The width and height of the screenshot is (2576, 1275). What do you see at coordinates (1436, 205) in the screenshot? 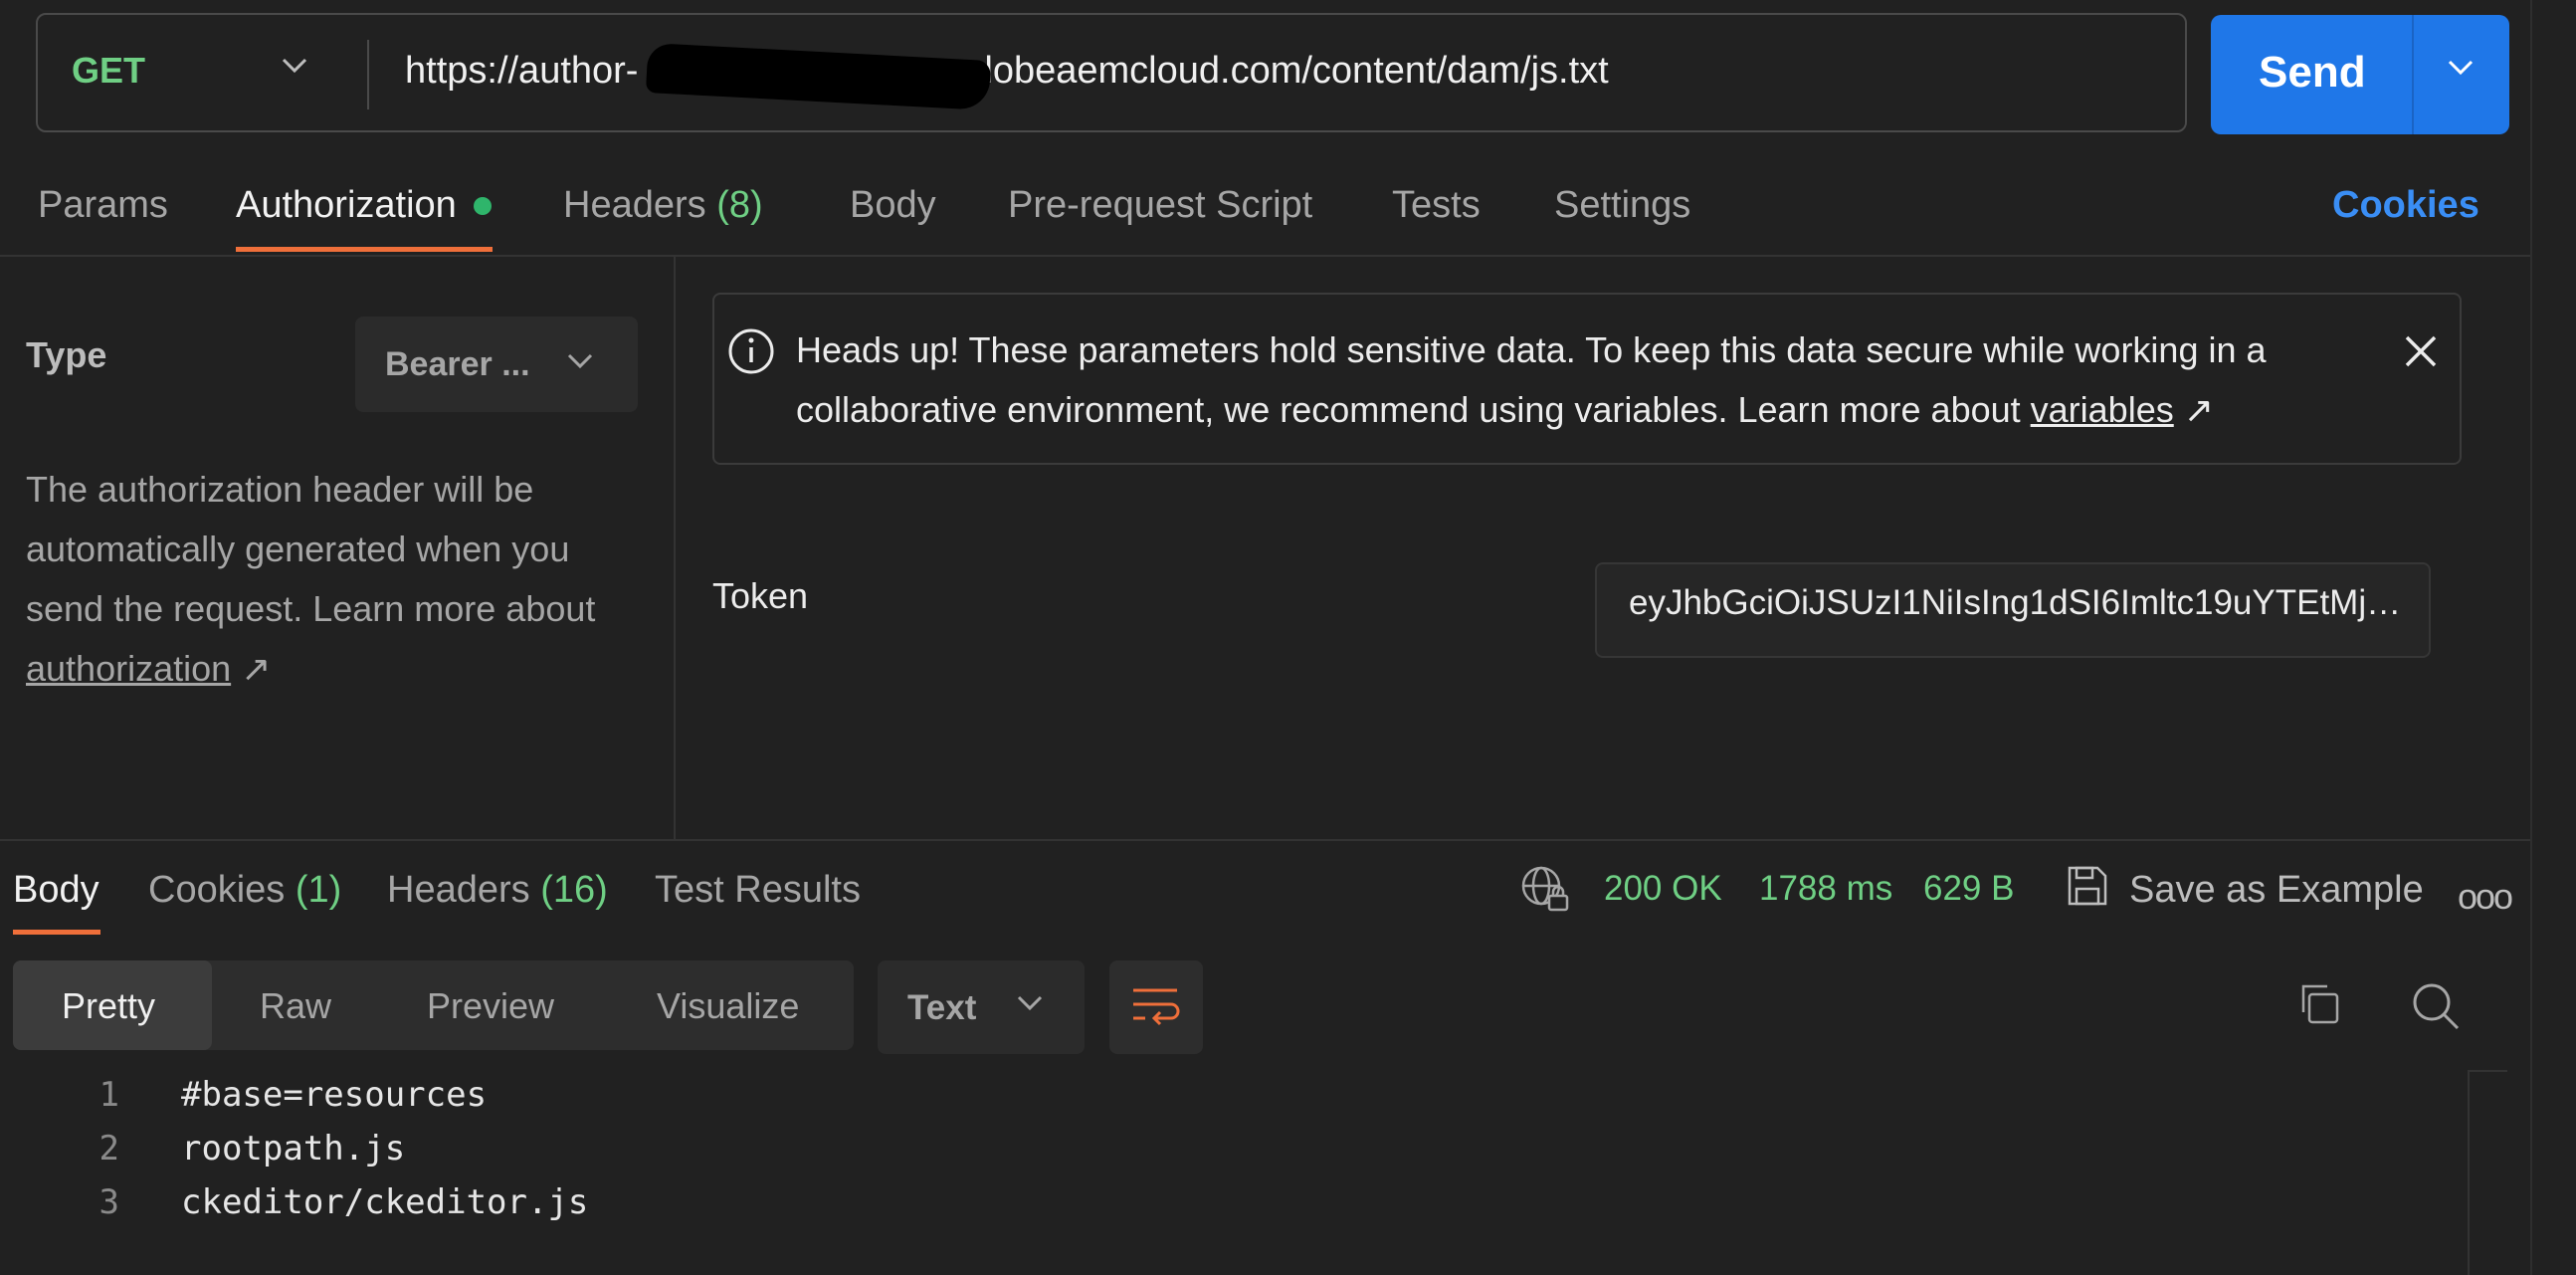
I see `tab-tests: Tests` at bounding box center [1436, 205].